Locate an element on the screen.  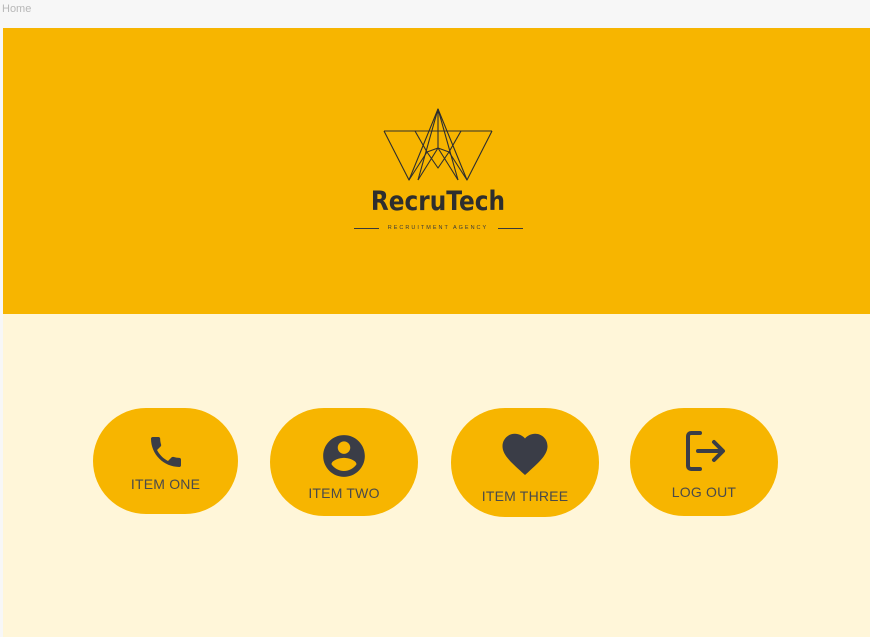
item-two-label: ITEM TWO is located at coordinates (344, 493).